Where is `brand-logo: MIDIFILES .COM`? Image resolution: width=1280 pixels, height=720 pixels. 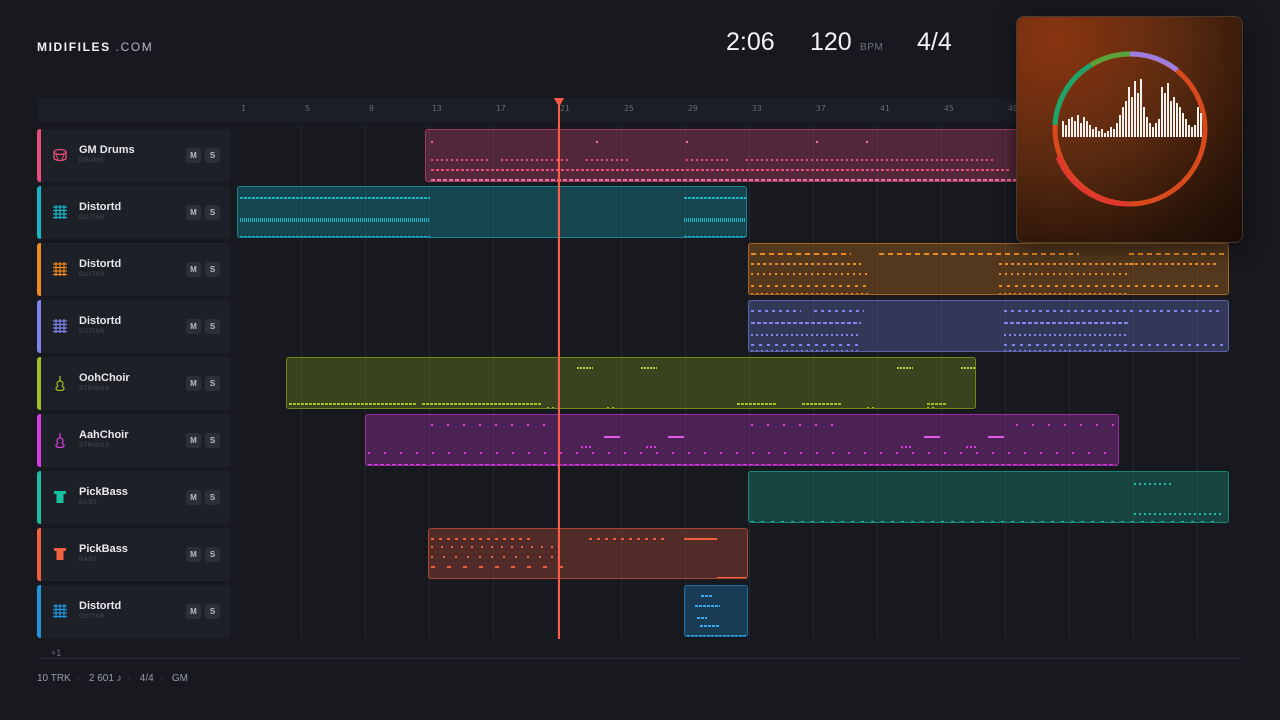
brand-logo: MIDIFILES .COM is located at coordinates (95, 47).